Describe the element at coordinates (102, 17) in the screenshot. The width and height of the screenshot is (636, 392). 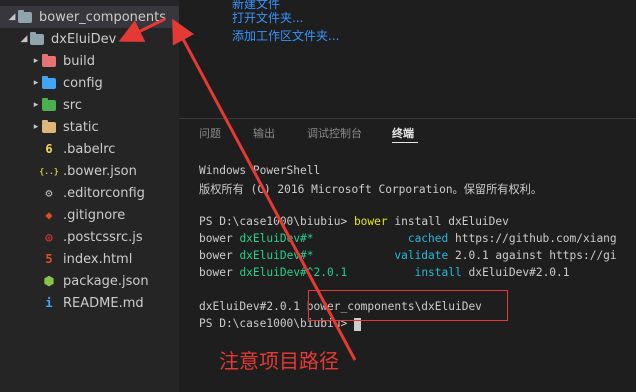
I see `tree-item-label: bower_components` at that location.